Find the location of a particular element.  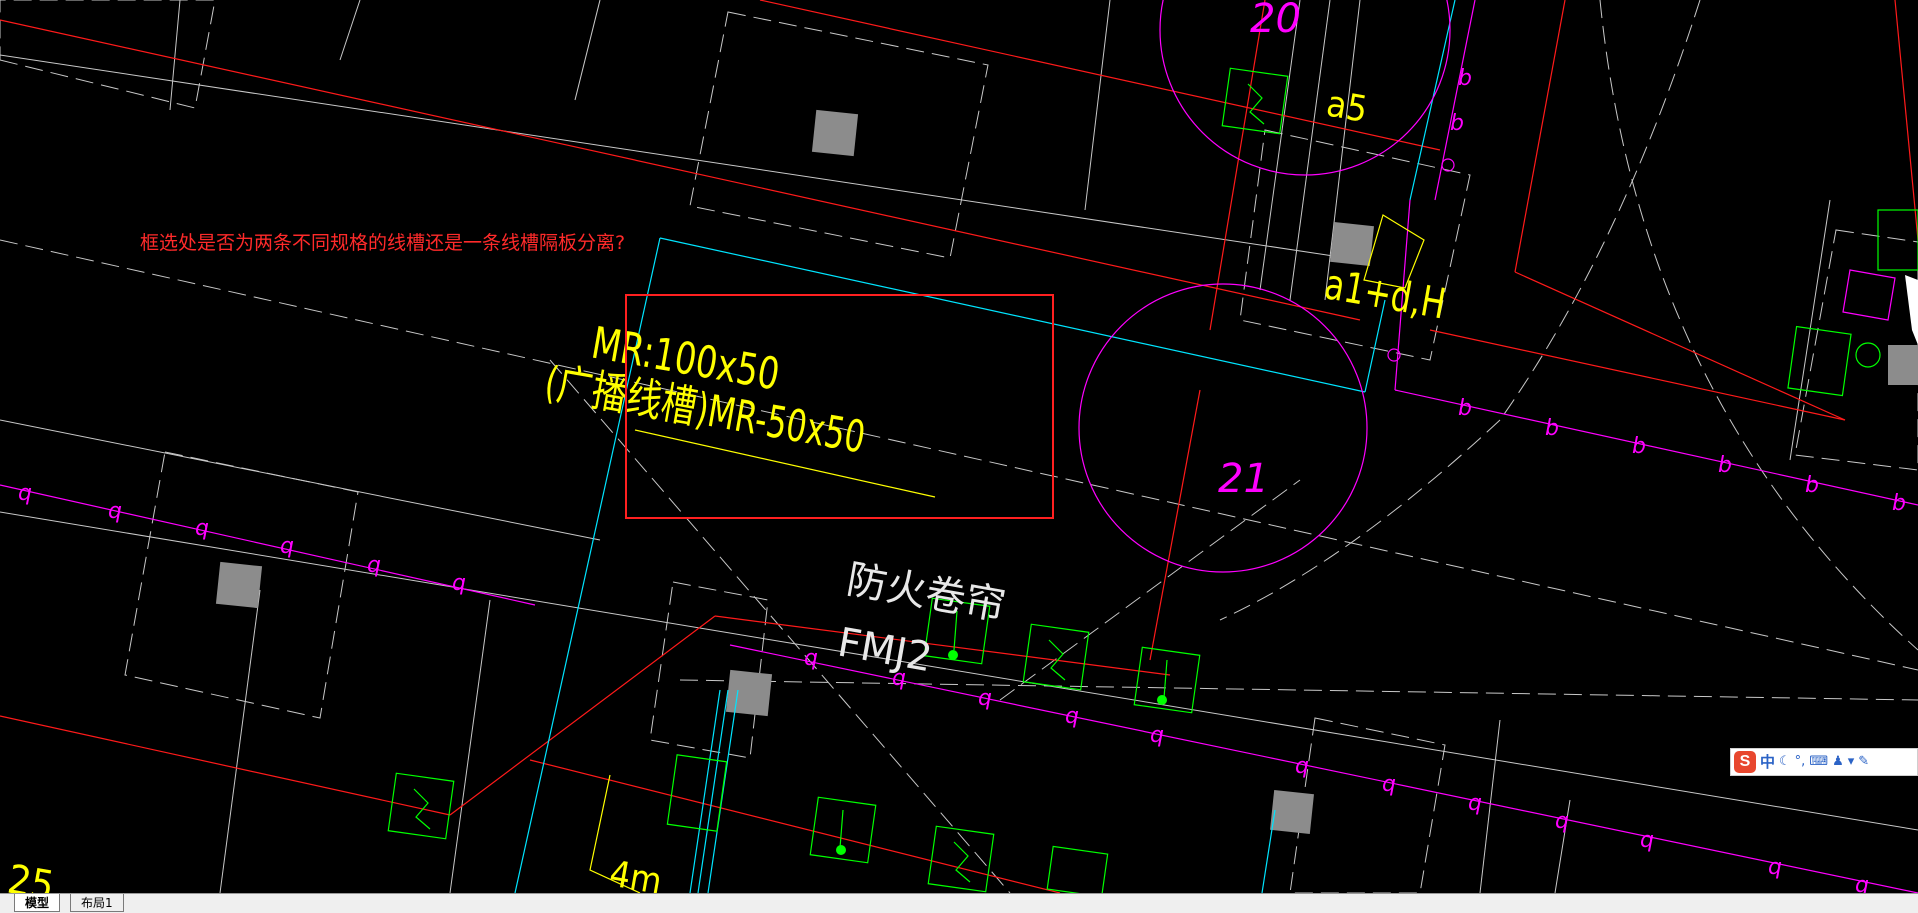

user-icon: ♟ is located at coordinates (1838, 762).